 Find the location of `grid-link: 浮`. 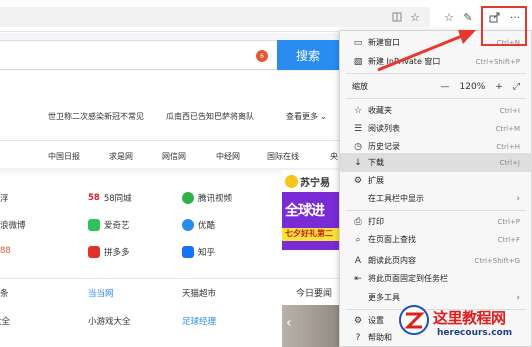

grid-link: 浮 is located at coordinates (4, 198).